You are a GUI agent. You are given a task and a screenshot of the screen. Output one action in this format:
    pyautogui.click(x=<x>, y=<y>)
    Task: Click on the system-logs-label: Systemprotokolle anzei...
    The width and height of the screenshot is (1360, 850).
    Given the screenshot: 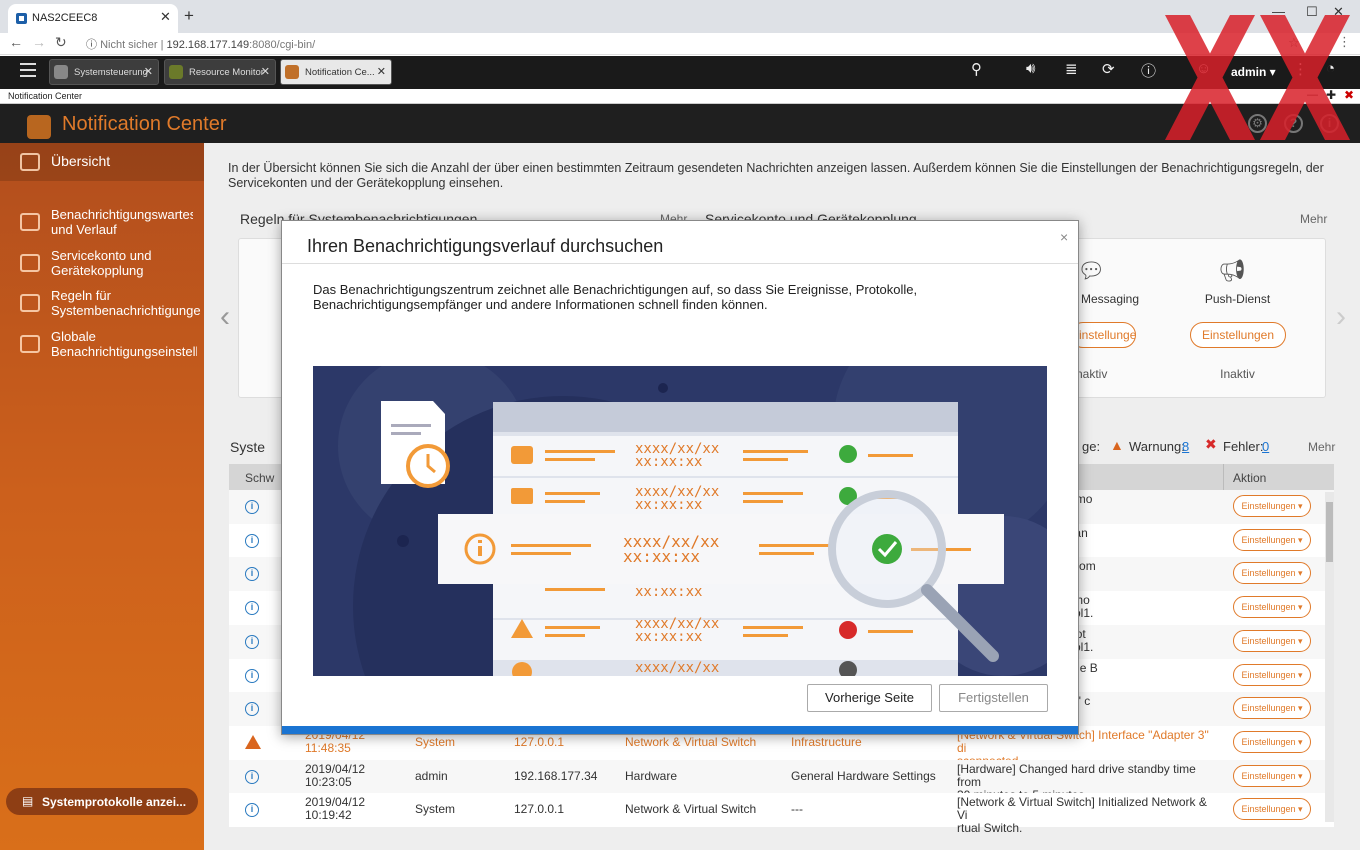 What is the action you would take?
    pyautogui.click(x=114, y=802)
    